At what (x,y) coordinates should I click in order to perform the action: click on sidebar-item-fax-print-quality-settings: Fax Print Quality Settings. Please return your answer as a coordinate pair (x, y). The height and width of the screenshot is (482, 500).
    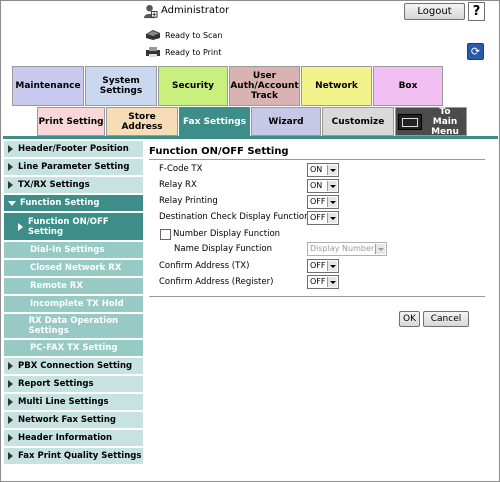
    Looking at the image, I should click on (73, 457).